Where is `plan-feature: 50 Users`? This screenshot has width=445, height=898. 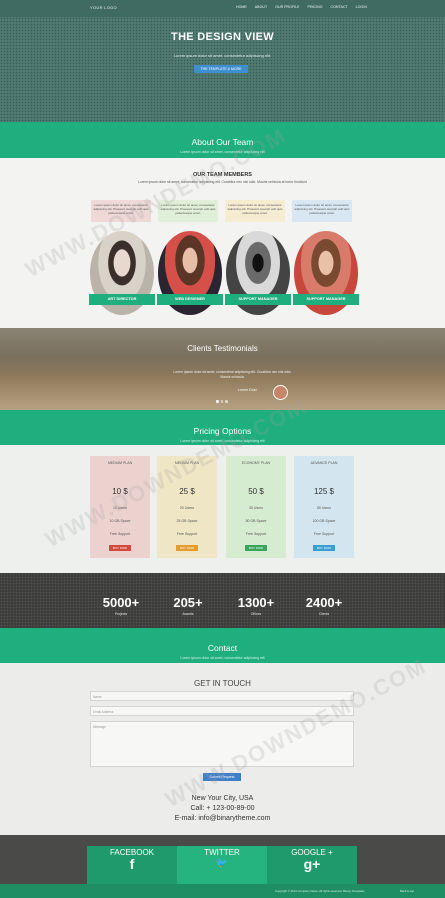
plan-feature: 50 Users is located at coordinates (323, 508).